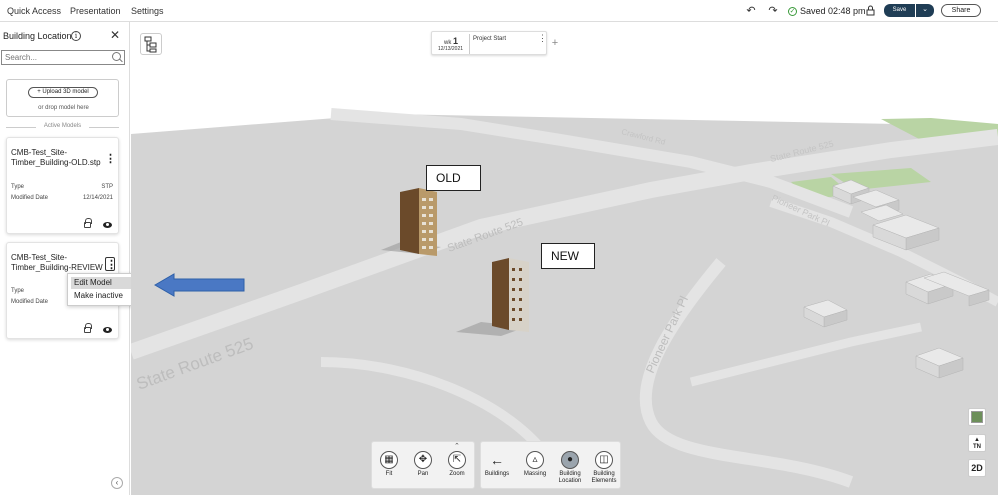 The width and height of the screenshot is (998, 495). What do you see at coordinates (469, 44) in the screenshot?
I see `divider` at bounding box center [469, 44].